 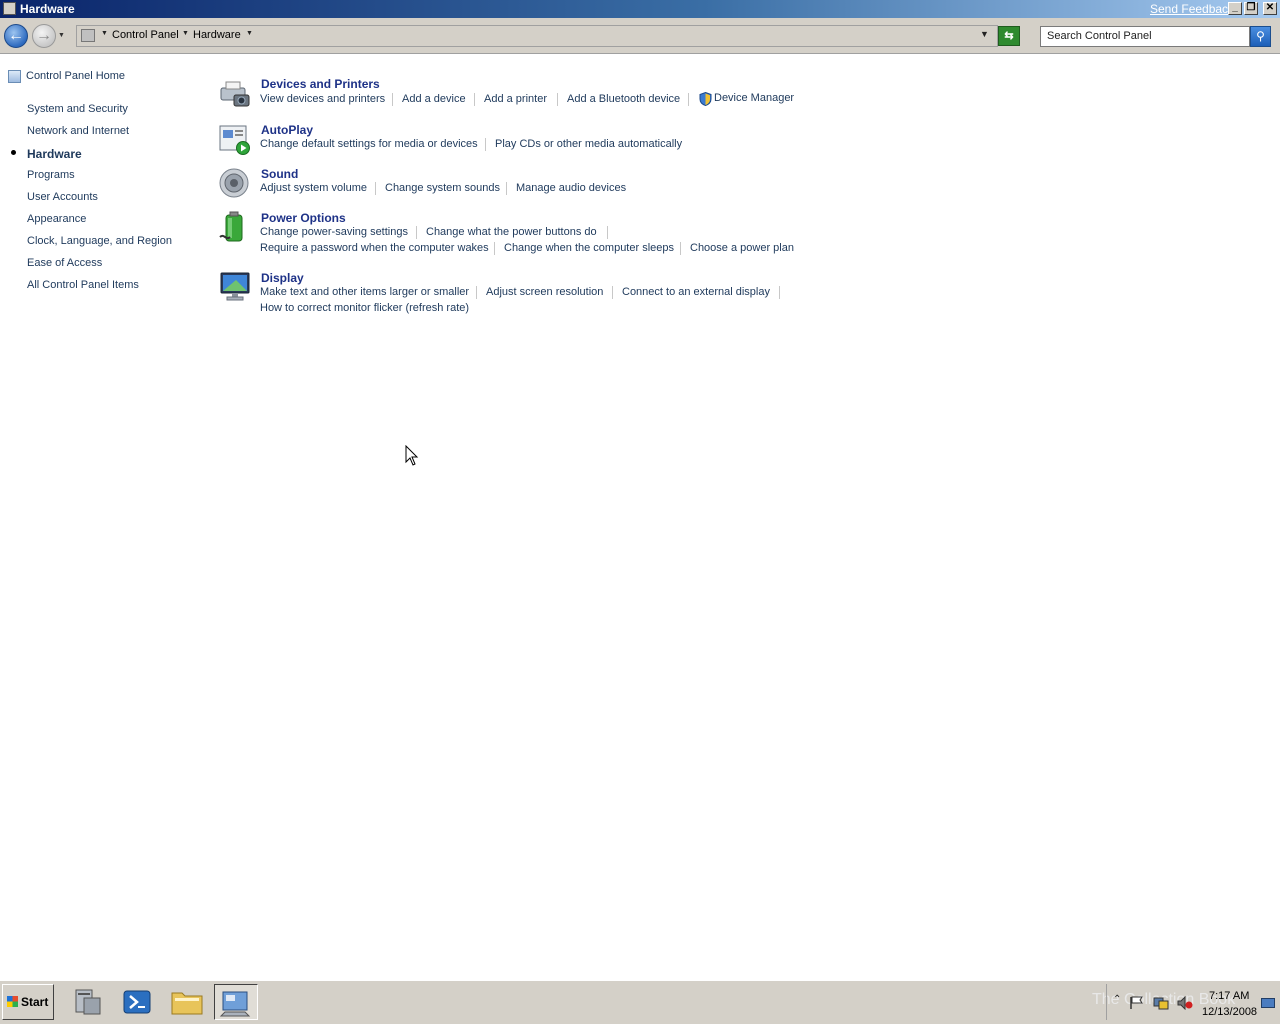 I want to click on autoplay-title: AutoPlay, so click(x=287, y=130).